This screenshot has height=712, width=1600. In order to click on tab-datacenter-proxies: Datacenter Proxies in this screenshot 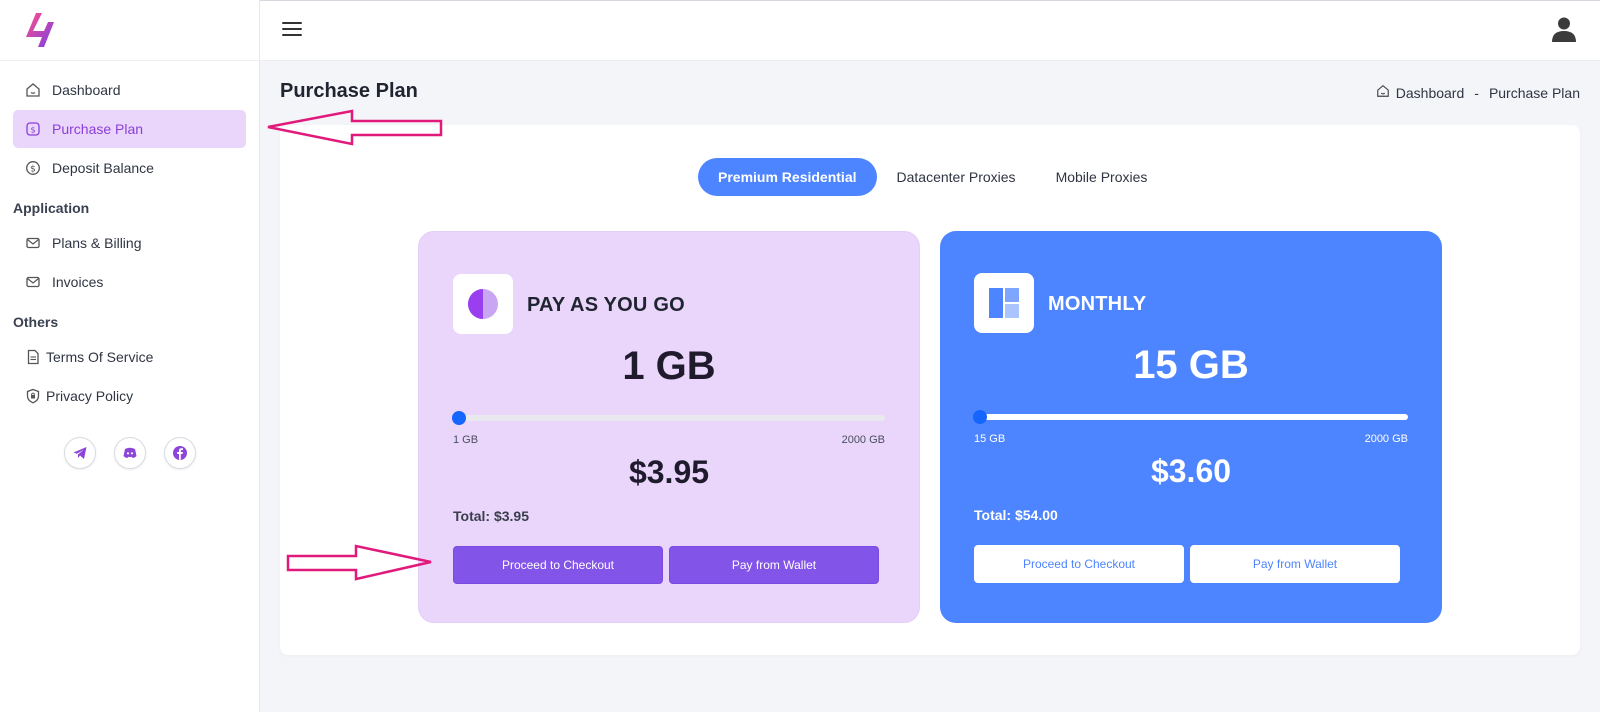, I will do `click(956, 177)`.